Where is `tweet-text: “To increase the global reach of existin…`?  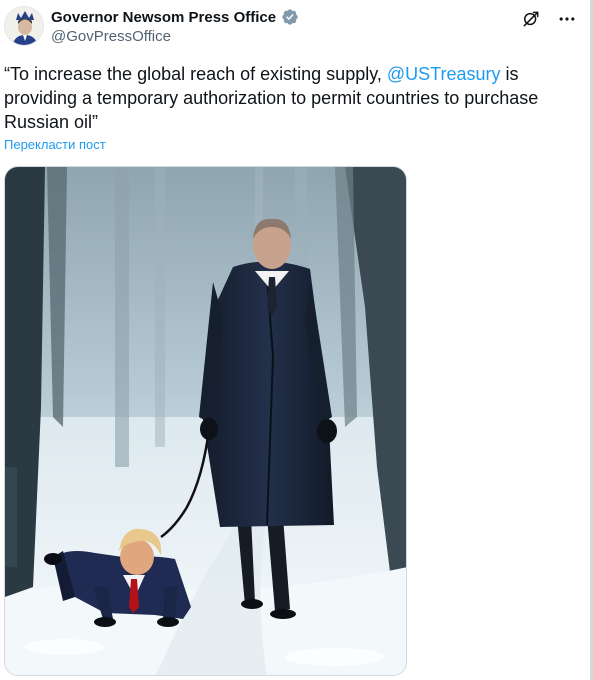
tweet-text: “To increase the global reach of existin… is located at coordinates (286, 98).